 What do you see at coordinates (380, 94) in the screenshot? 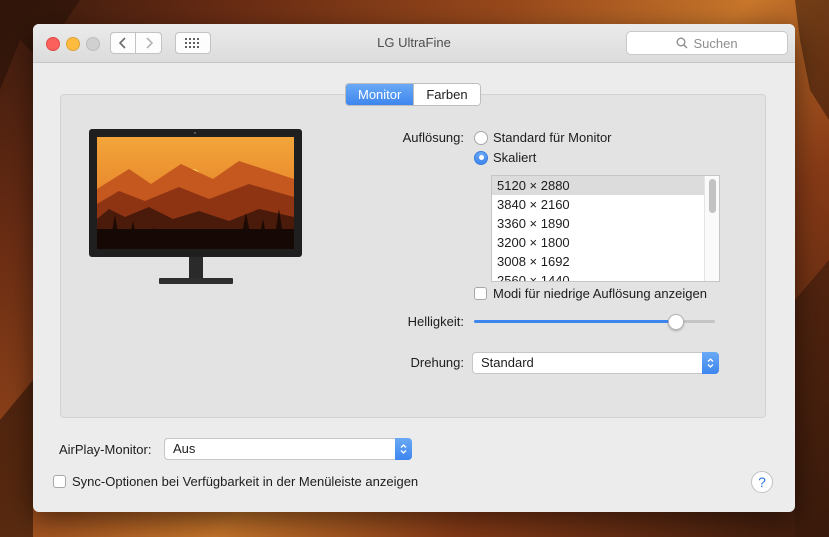
I see `tab-monitor: Monitor` at bounding box center [380, 94].